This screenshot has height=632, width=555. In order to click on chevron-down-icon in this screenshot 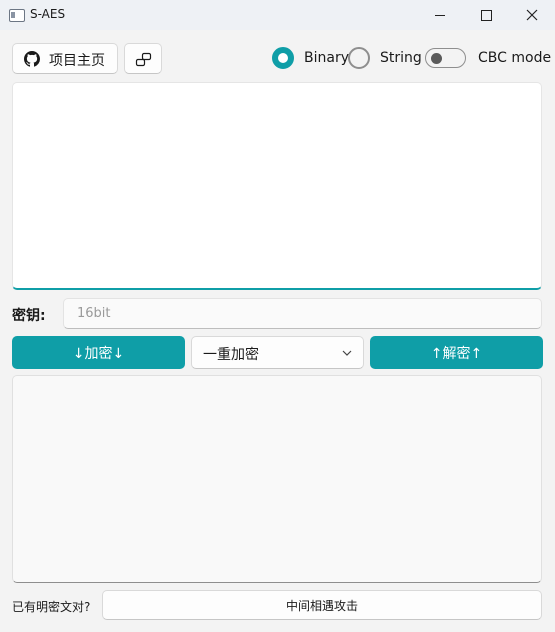, I will do `click(347, 353)`.